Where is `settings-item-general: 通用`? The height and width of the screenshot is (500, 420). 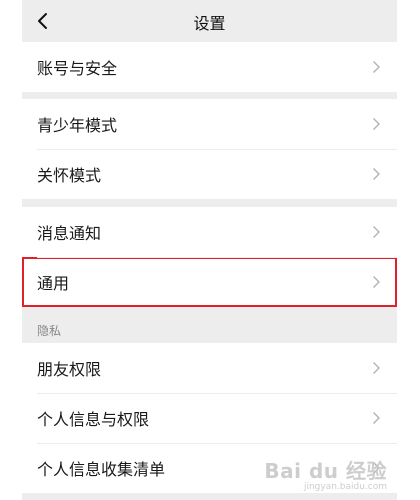 settings-item-general: 通用 is located at coordinates (209, 282).